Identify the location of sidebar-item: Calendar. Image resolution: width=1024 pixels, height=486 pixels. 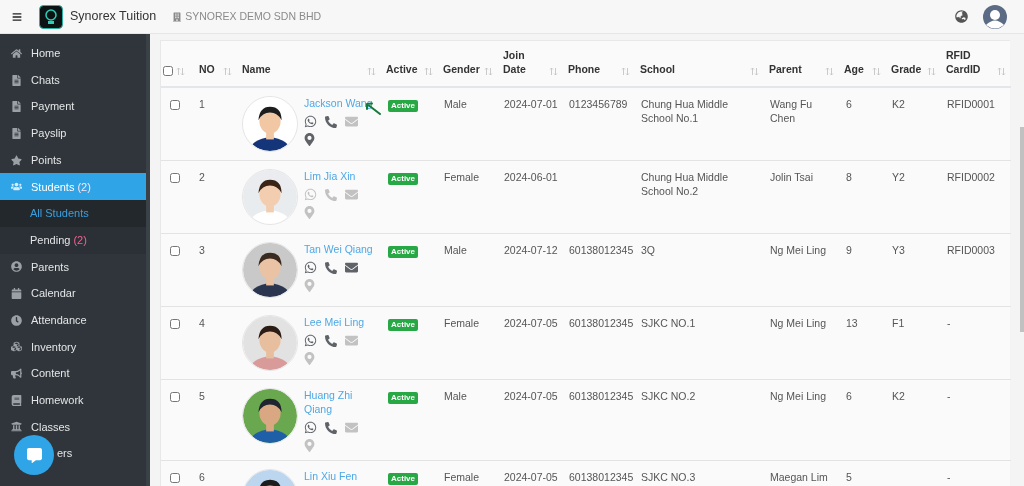
(73, 293).